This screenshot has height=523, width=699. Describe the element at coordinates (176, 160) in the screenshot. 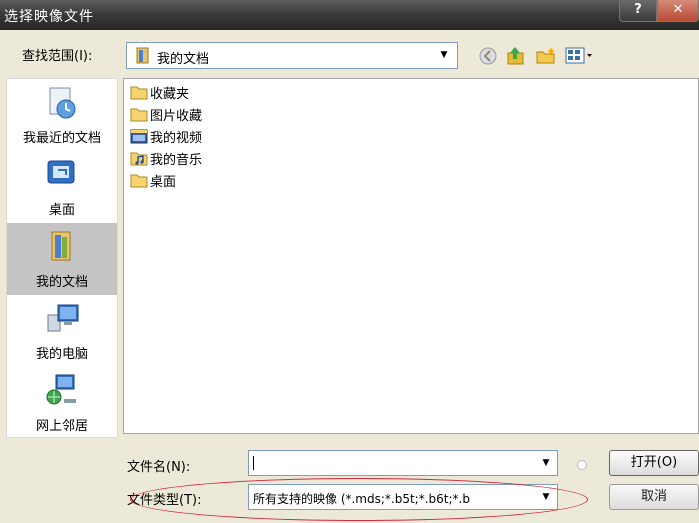

I see `file-name: 我的音乐` at that location.